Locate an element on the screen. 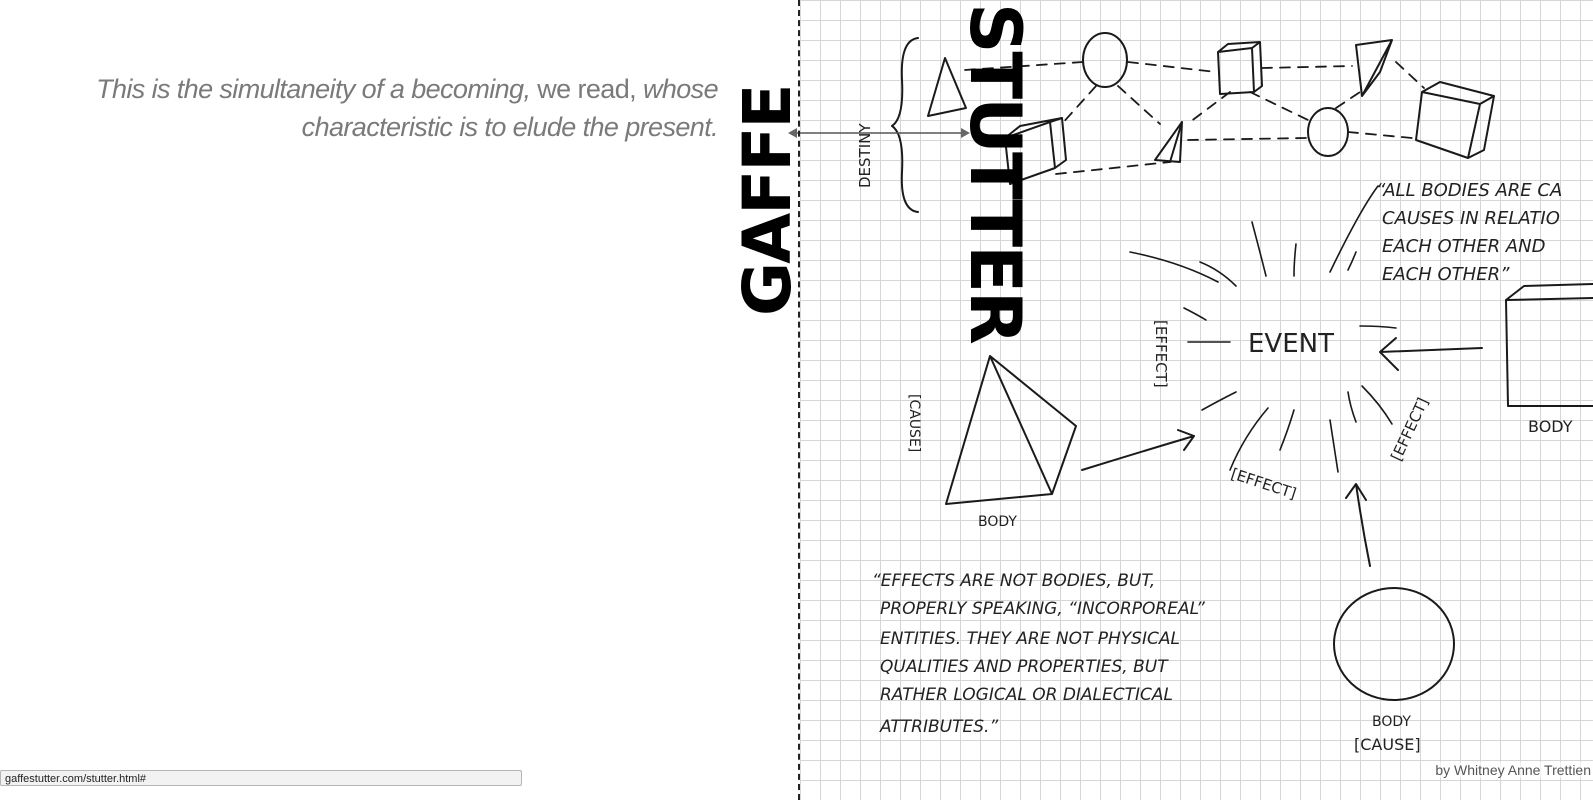 The image size is (1593, 800). quote-top-line-1: “ALL BODIES ARE CA is located at coordinates (1469, 190).